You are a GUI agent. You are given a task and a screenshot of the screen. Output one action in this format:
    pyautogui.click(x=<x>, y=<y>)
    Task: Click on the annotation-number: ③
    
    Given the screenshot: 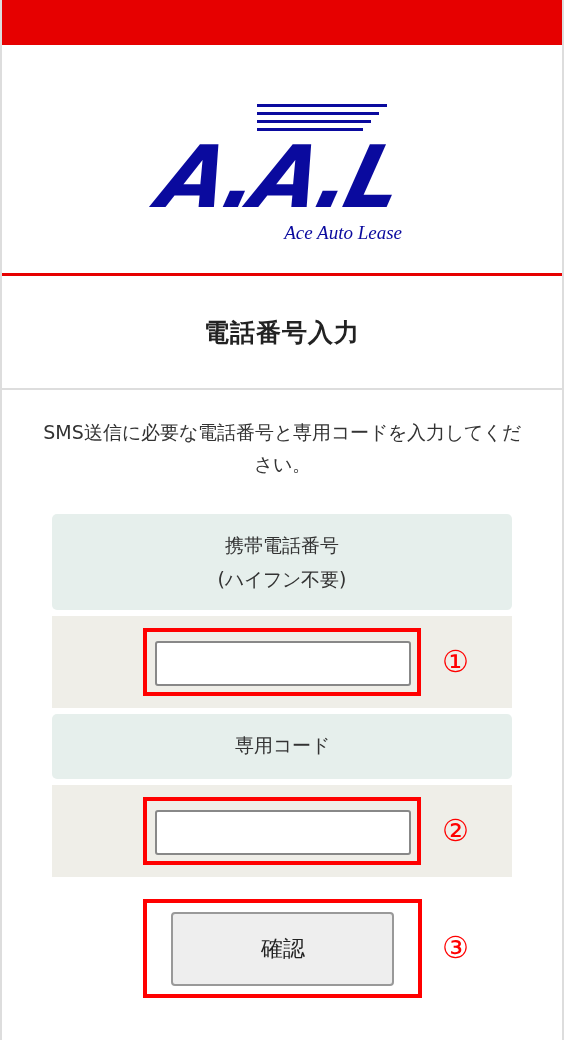 What is the action you would take?
    pyautogui.click(x=455, y=948)
    